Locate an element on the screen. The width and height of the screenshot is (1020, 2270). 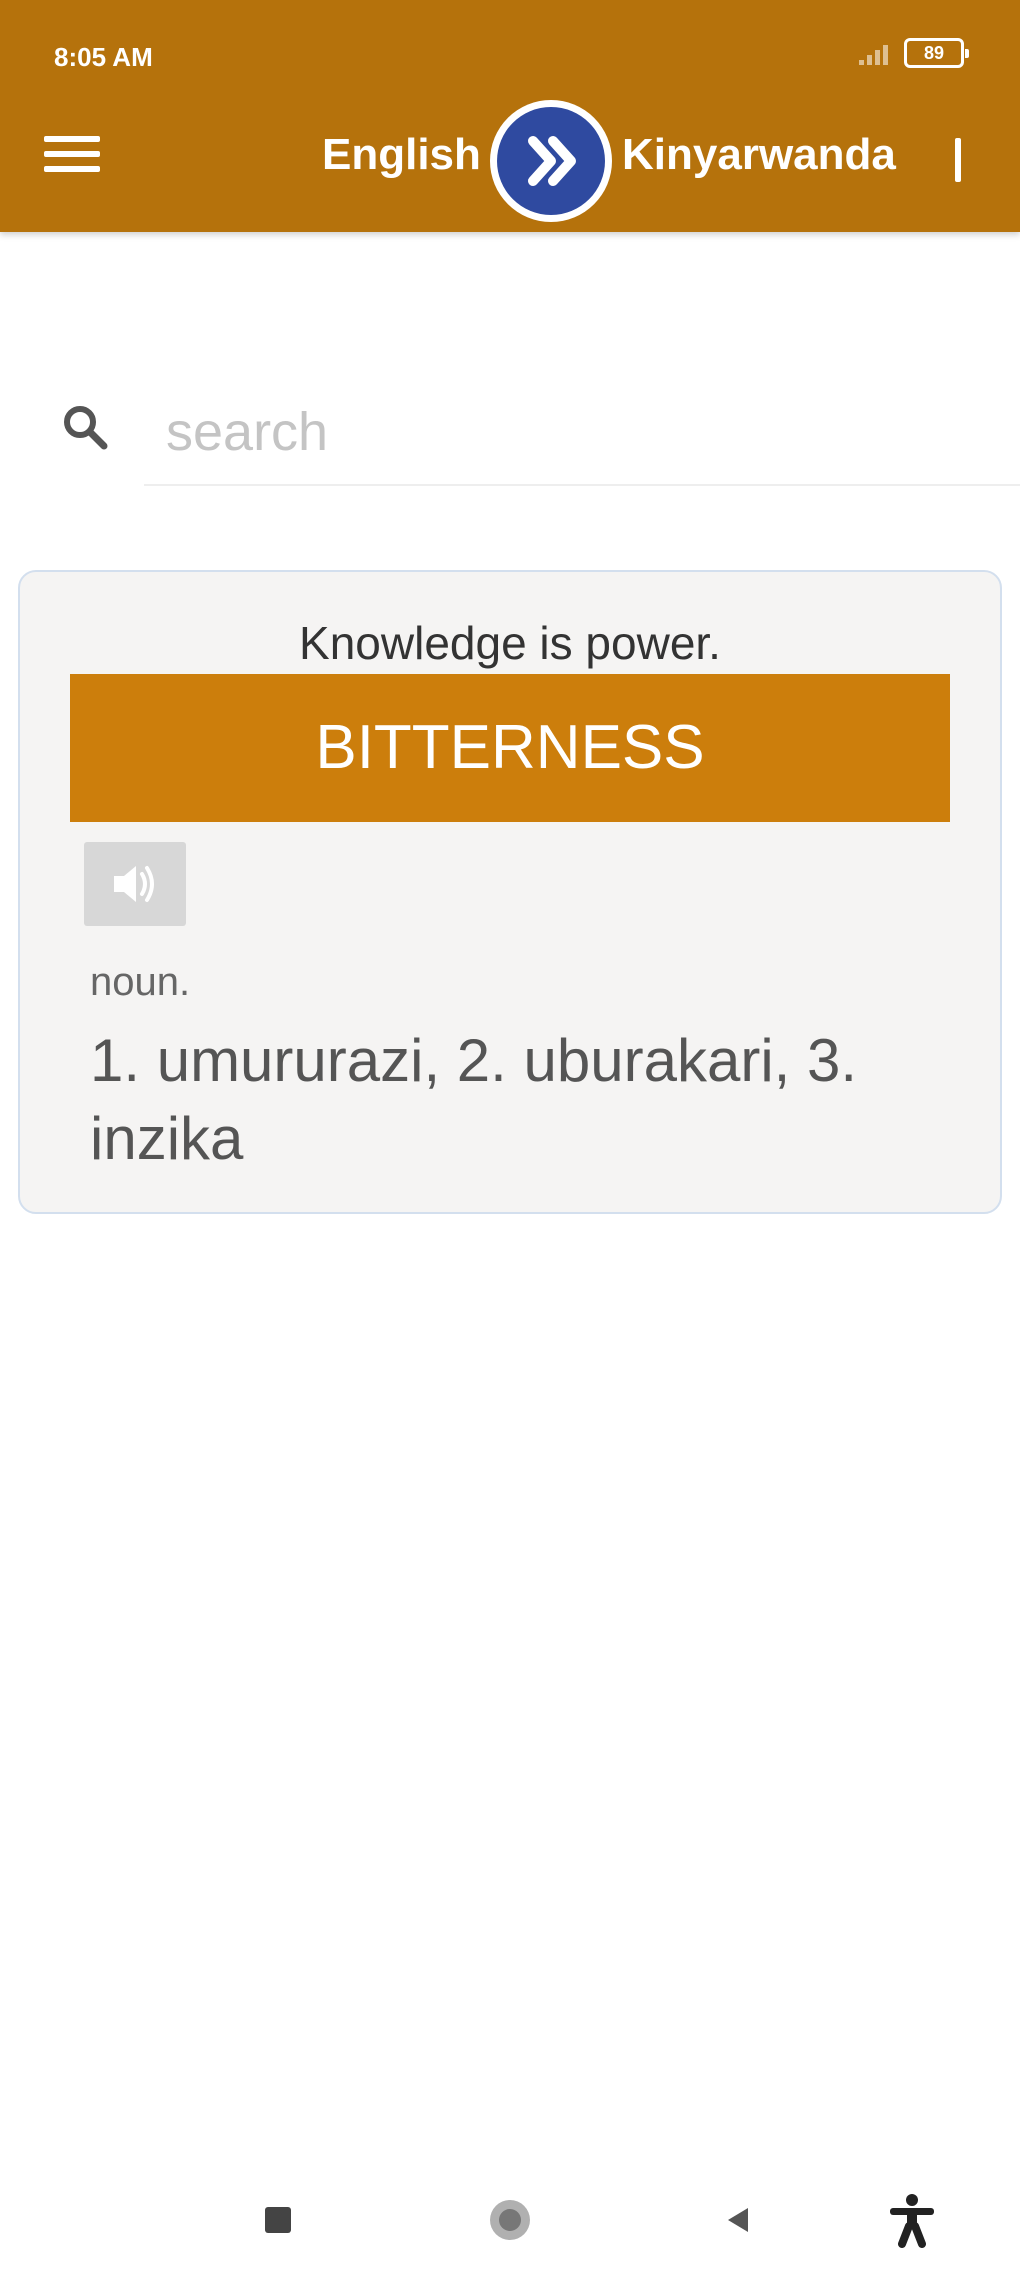
target-language: Kinyarwanda is located at coordinates (759, 155).